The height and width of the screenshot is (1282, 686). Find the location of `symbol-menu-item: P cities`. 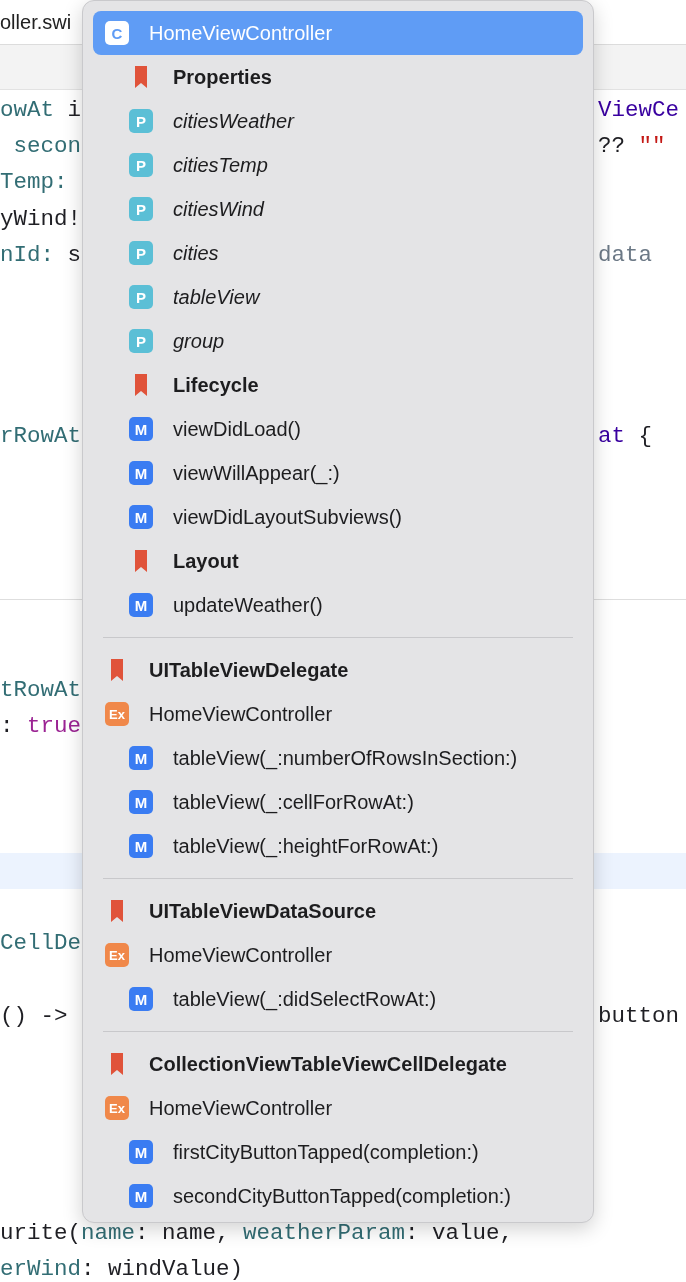

symbol-menu-item: P cities is located at coordinates (338, 253).